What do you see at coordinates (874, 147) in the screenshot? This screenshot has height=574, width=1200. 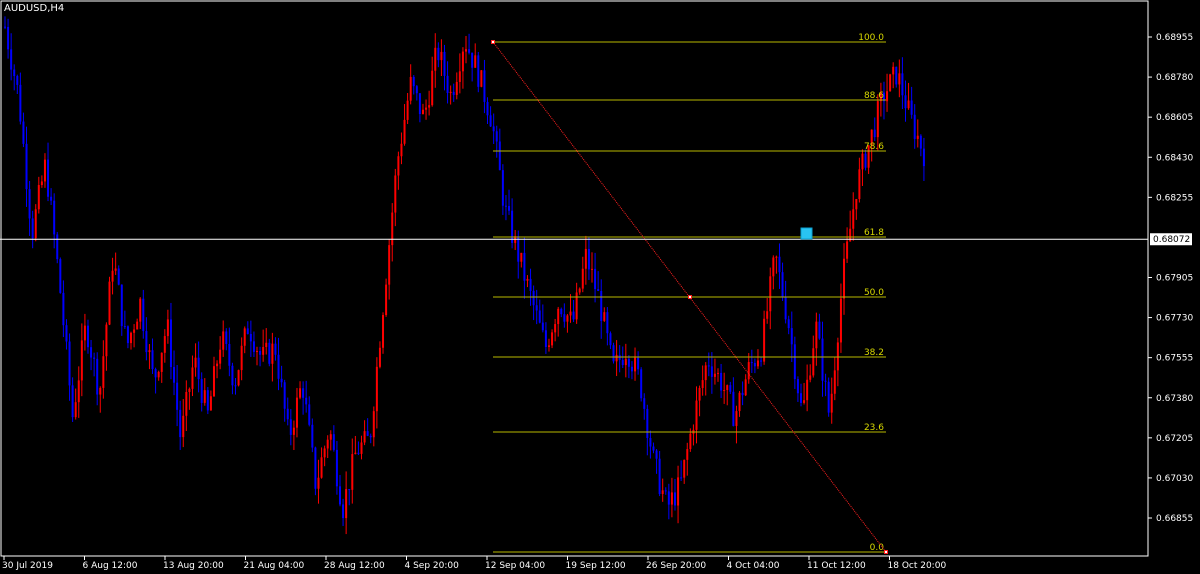 I see `fib-level-label: 78.6` at bounding box center [874, 147].